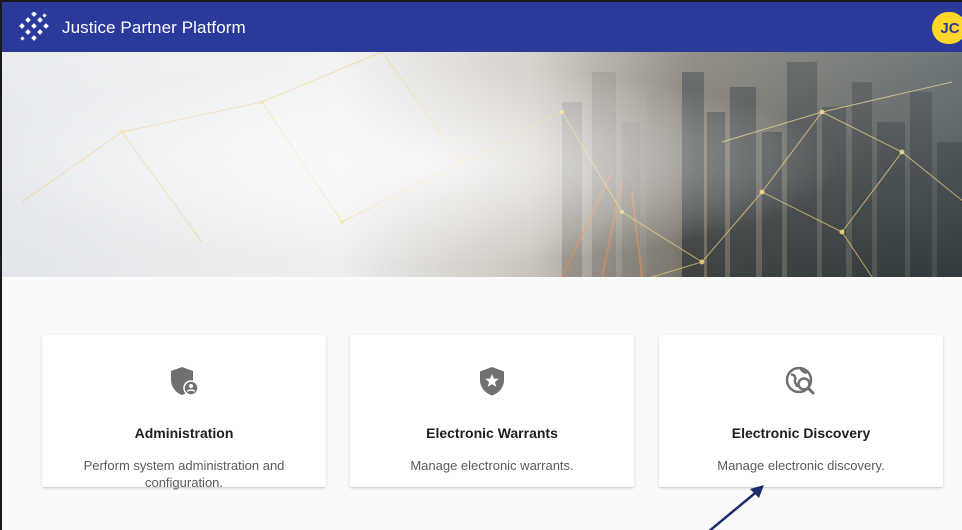 The image size is (962, 530). What do you see at coordinates (184, 433) in the screenshot?
I see `card-title: Administration` at bounding box center [184, 433].